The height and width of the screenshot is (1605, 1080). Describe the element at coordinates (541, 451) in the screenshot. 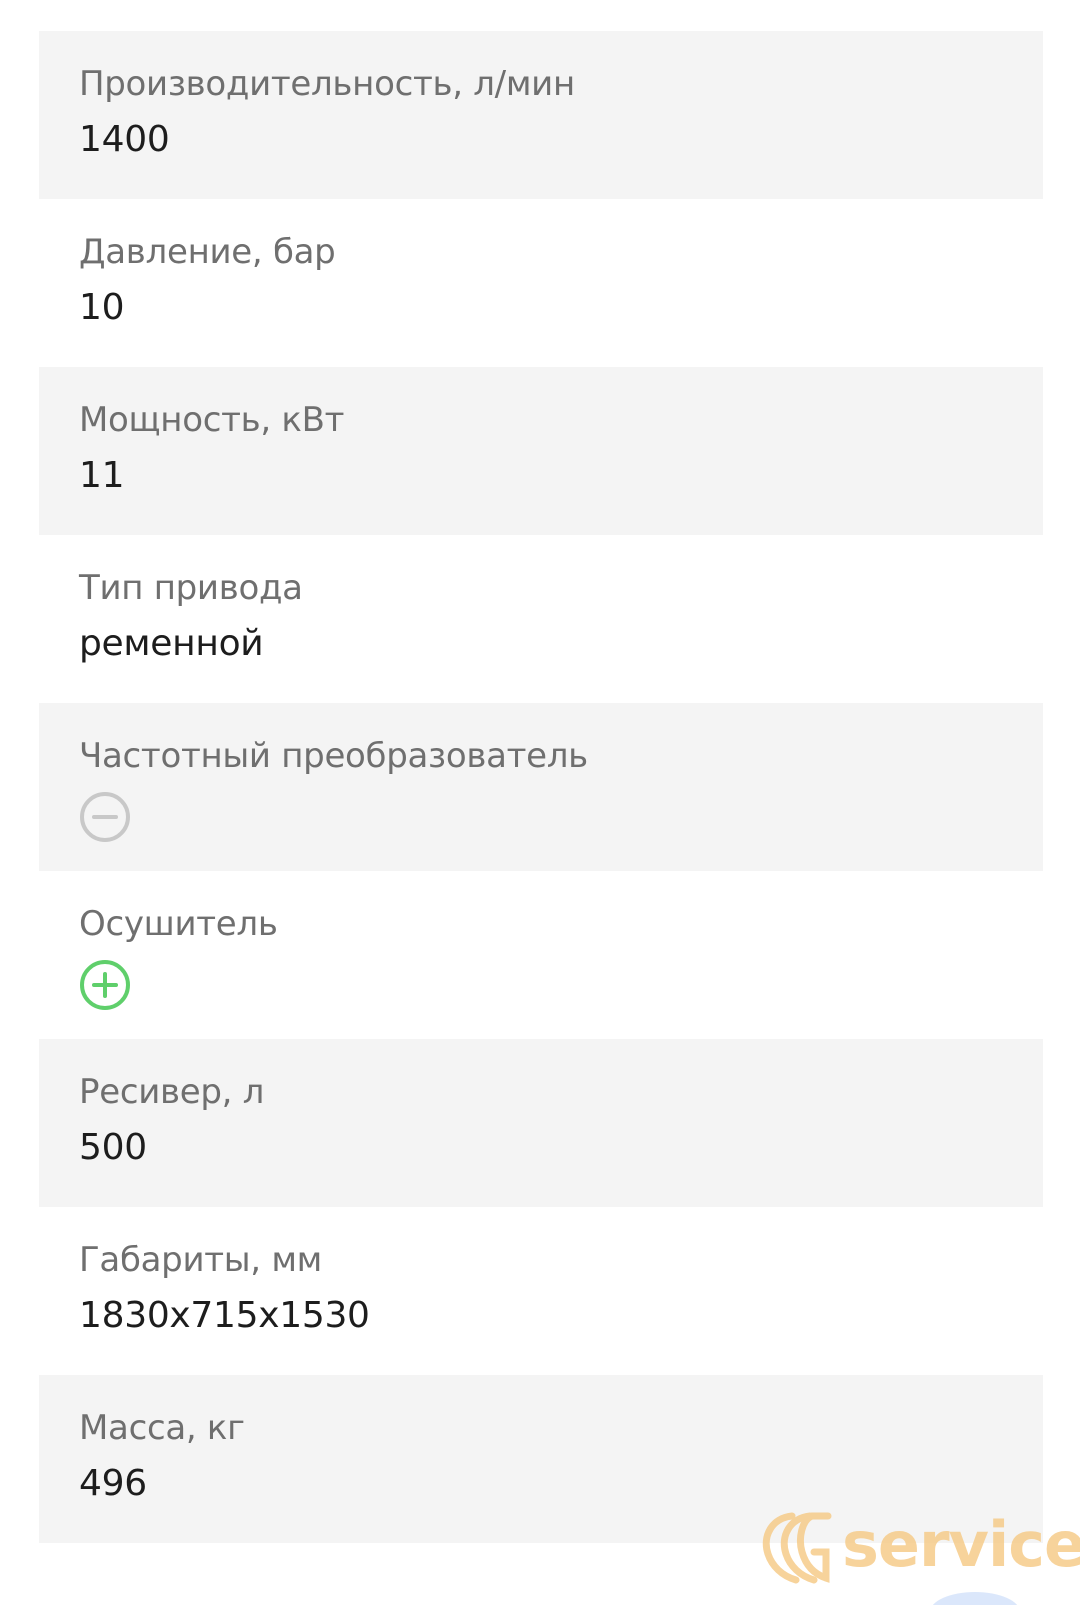

I see `spec-row-power: Мощность, кВт 11` at that location.